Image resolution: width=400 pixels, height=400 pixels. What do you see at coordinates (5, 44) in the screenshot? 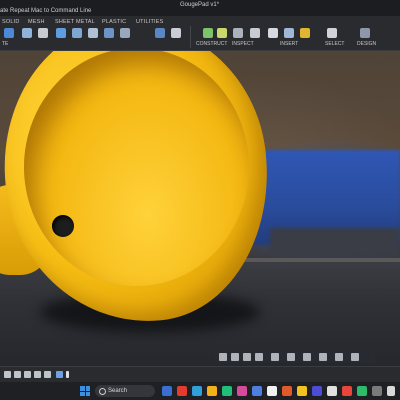
I see `group-create: TE` at bounding box center [5, 44].